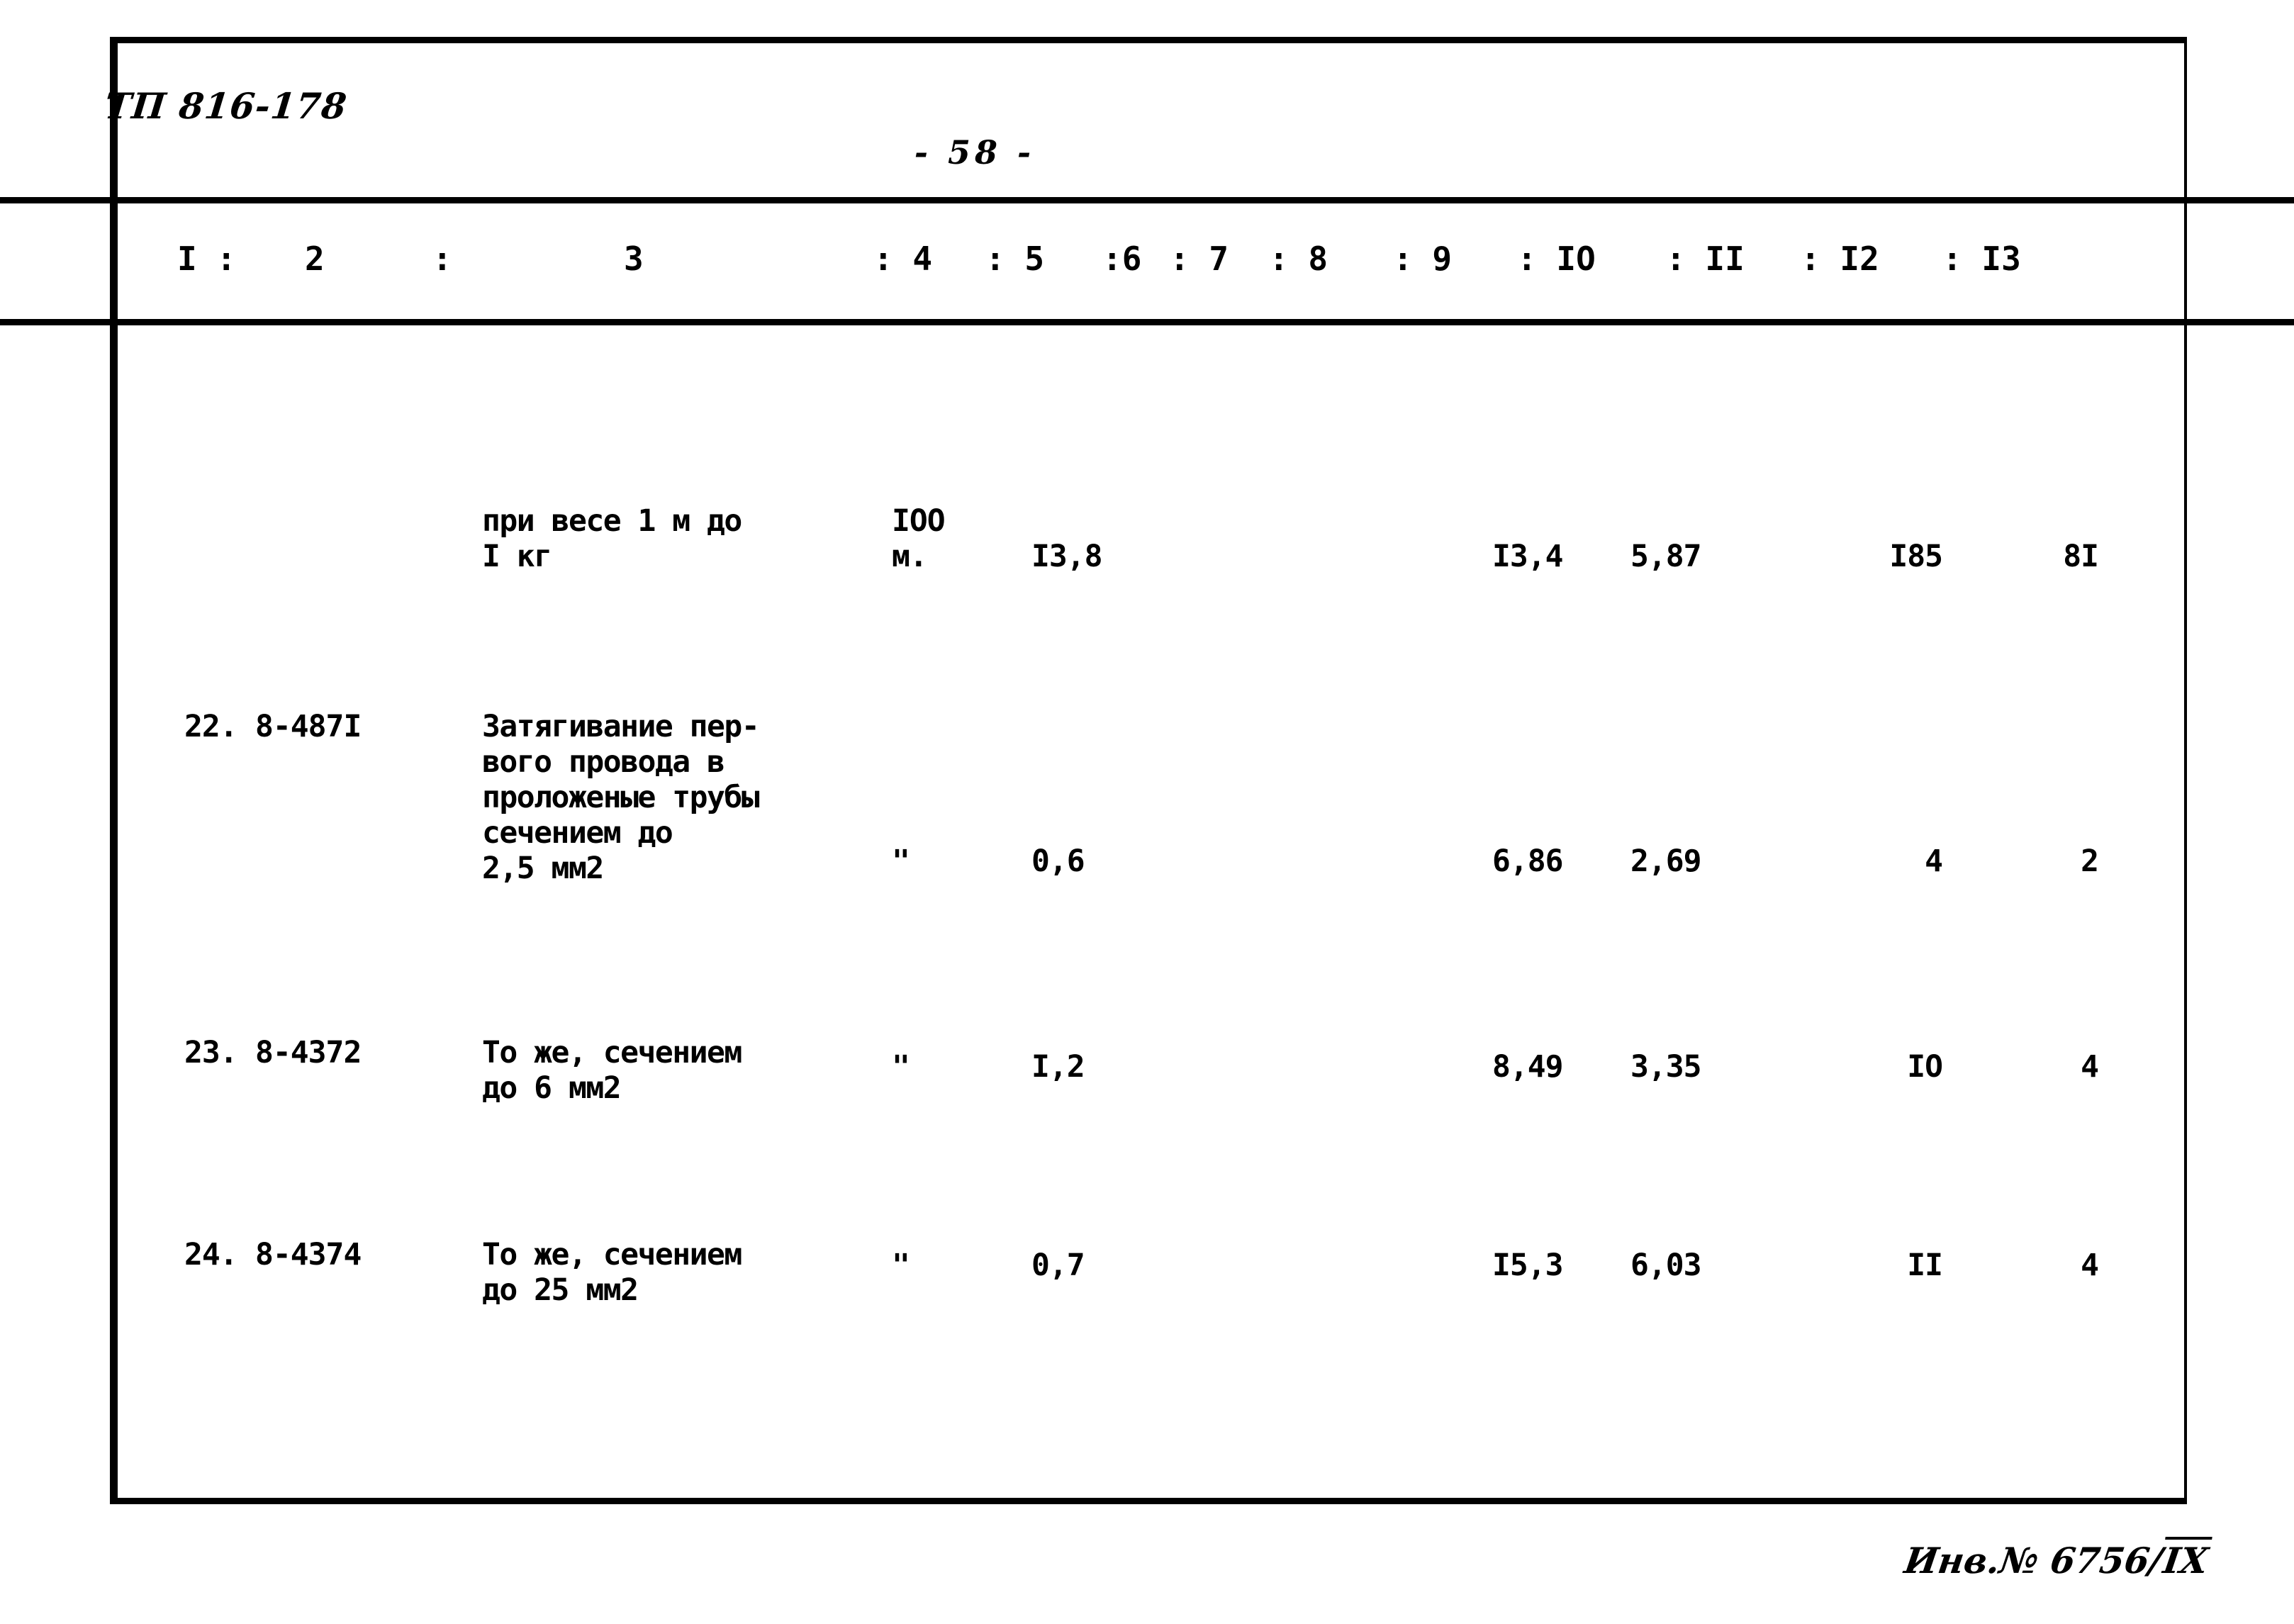  Describe the element at coordinates (1058, 1067) in the screenshot. I see `cell-value-5: I,2` at that location.